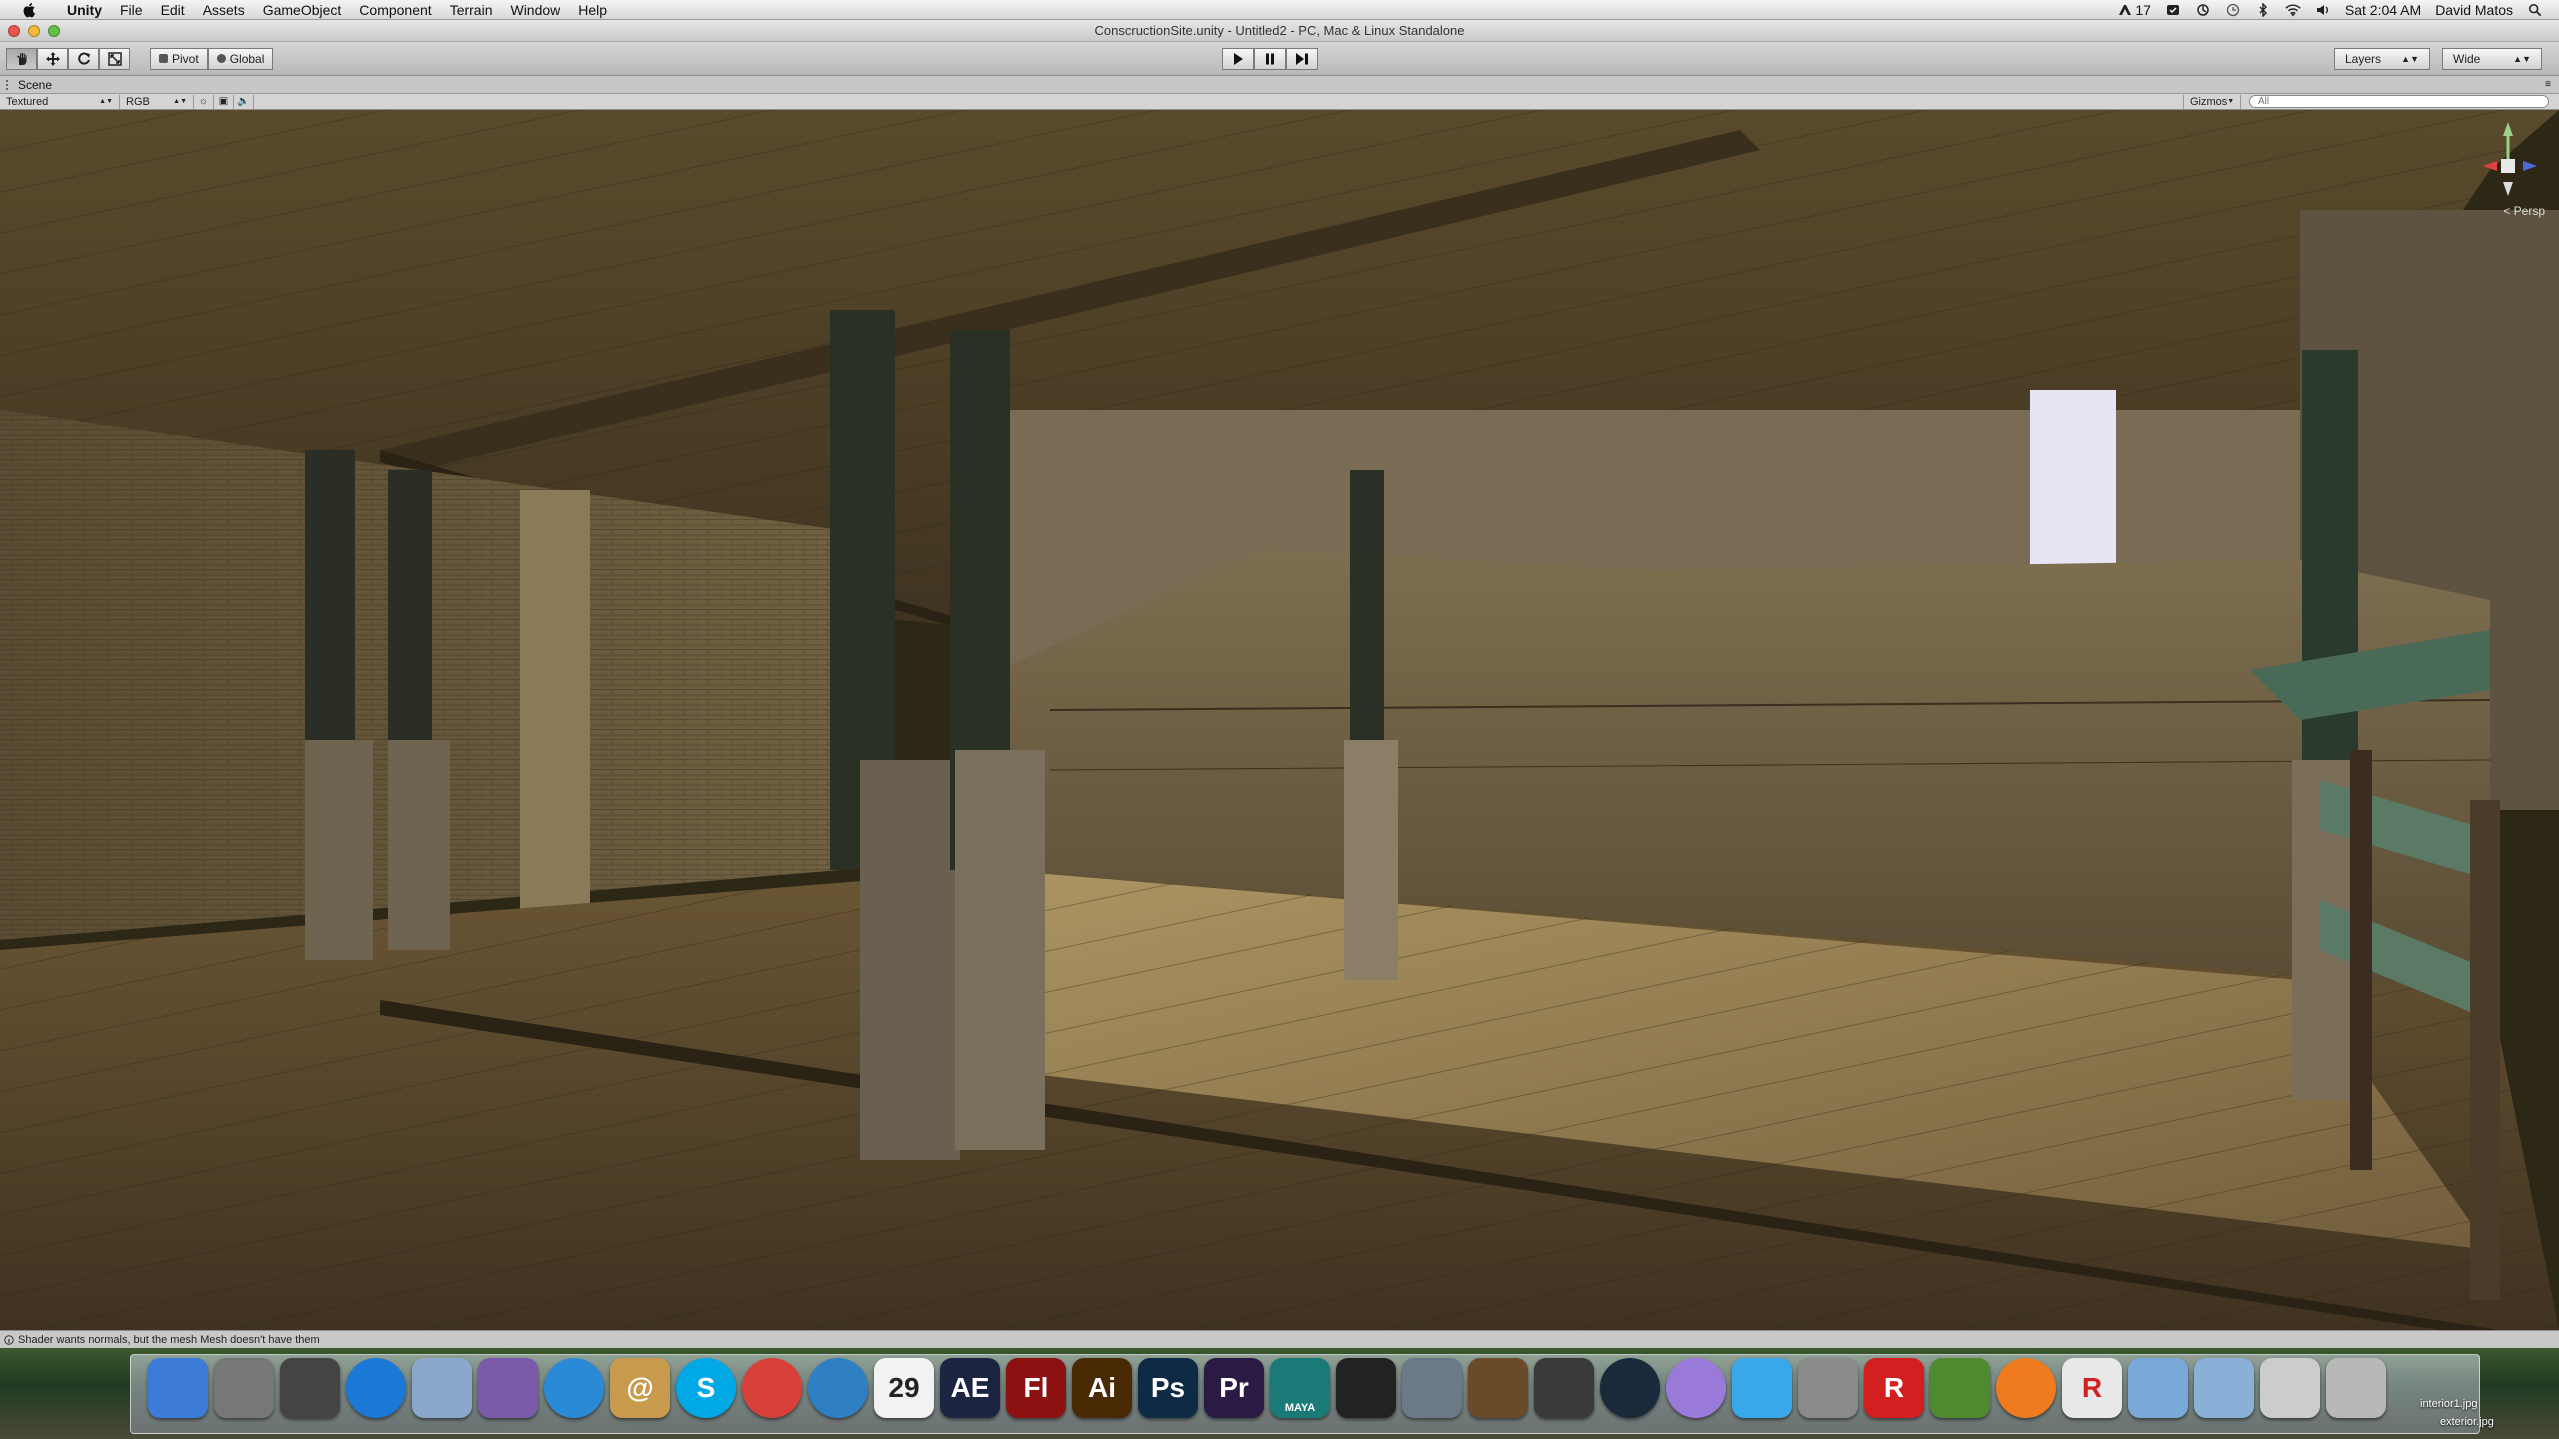  What do you see at coordinates (1828, 1388) in the screenshot?
I see `system-preferences-icon` at bounding box center [1828, 1388].